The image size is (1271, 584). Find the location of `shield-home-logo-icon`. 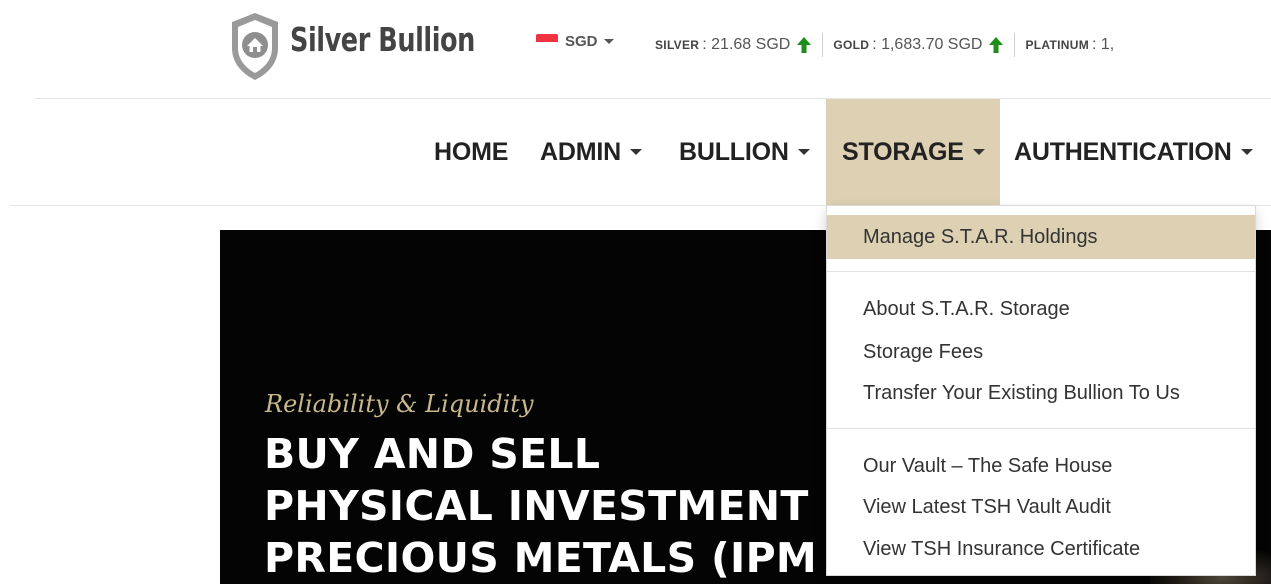

shield-home-logo-icon is located at coordinates (255, 46).